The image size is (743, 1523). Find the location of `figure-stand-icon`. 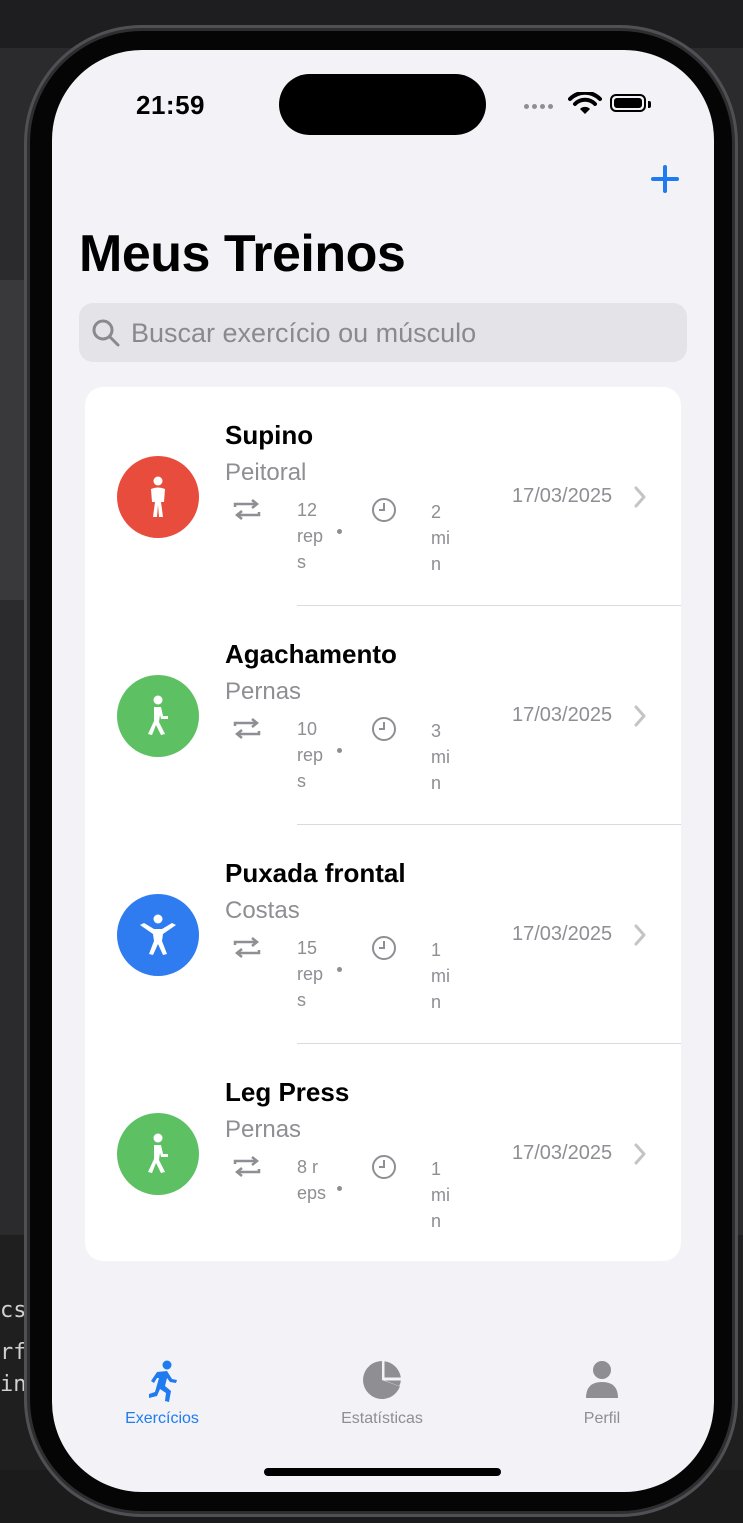

figure-stand-icon is located at coordinates (158, 496).